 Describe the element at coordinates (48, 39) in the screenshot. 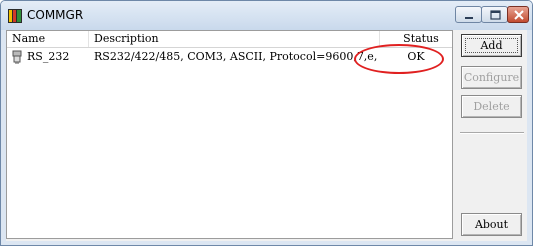

I see `column-header-name: Name` at that location.